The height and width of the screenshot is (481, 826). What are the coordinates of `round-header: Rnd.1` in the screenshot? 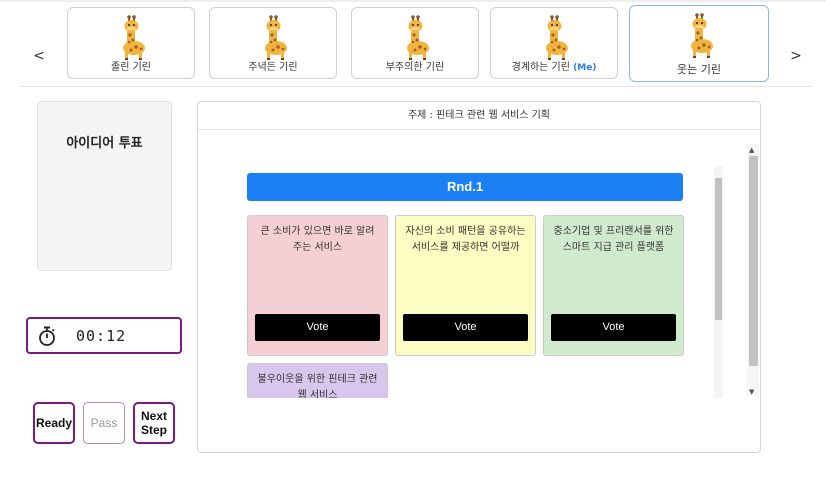 It's located at (465, 187).